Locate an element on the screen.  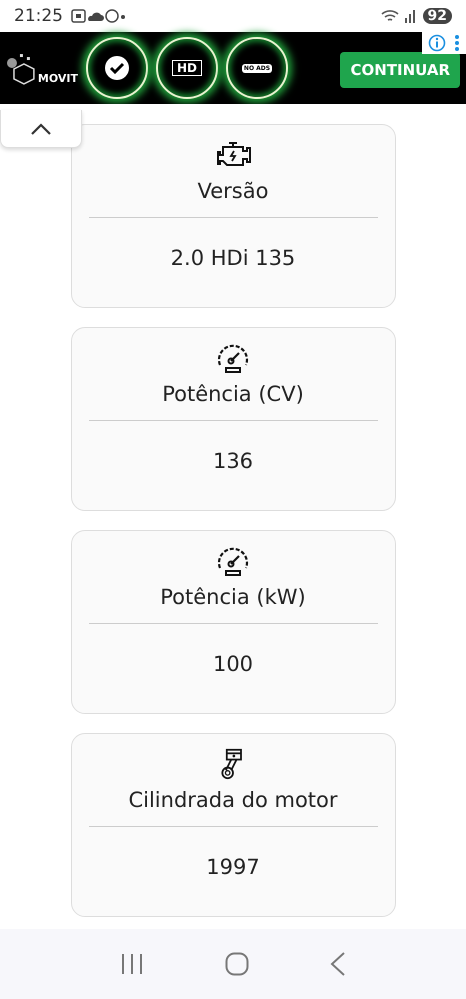
continue-button: CONTINUAR is located at coordinates (400, 70).